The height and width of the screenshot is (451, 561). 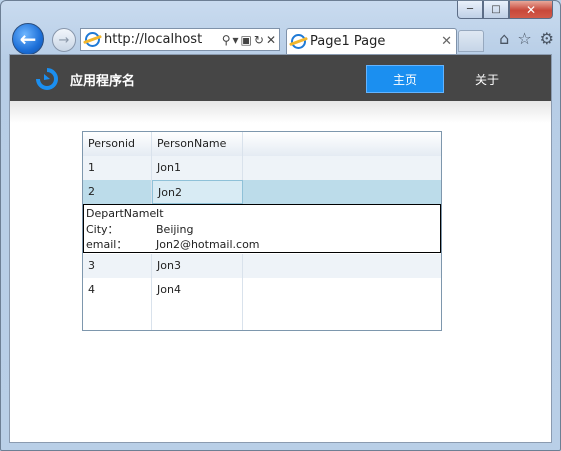 I want to click on ie-page-icon, so click(x=92, y=39).